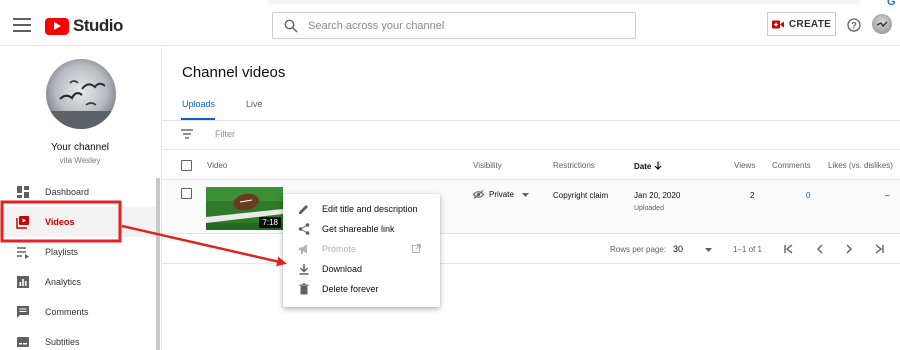 Image resolution: width=900 pixels, height=350 pixels. What do you see at coordinates (22, 222) in the screenshot?
I see `videos-icon` at bounding box center [22, 222].